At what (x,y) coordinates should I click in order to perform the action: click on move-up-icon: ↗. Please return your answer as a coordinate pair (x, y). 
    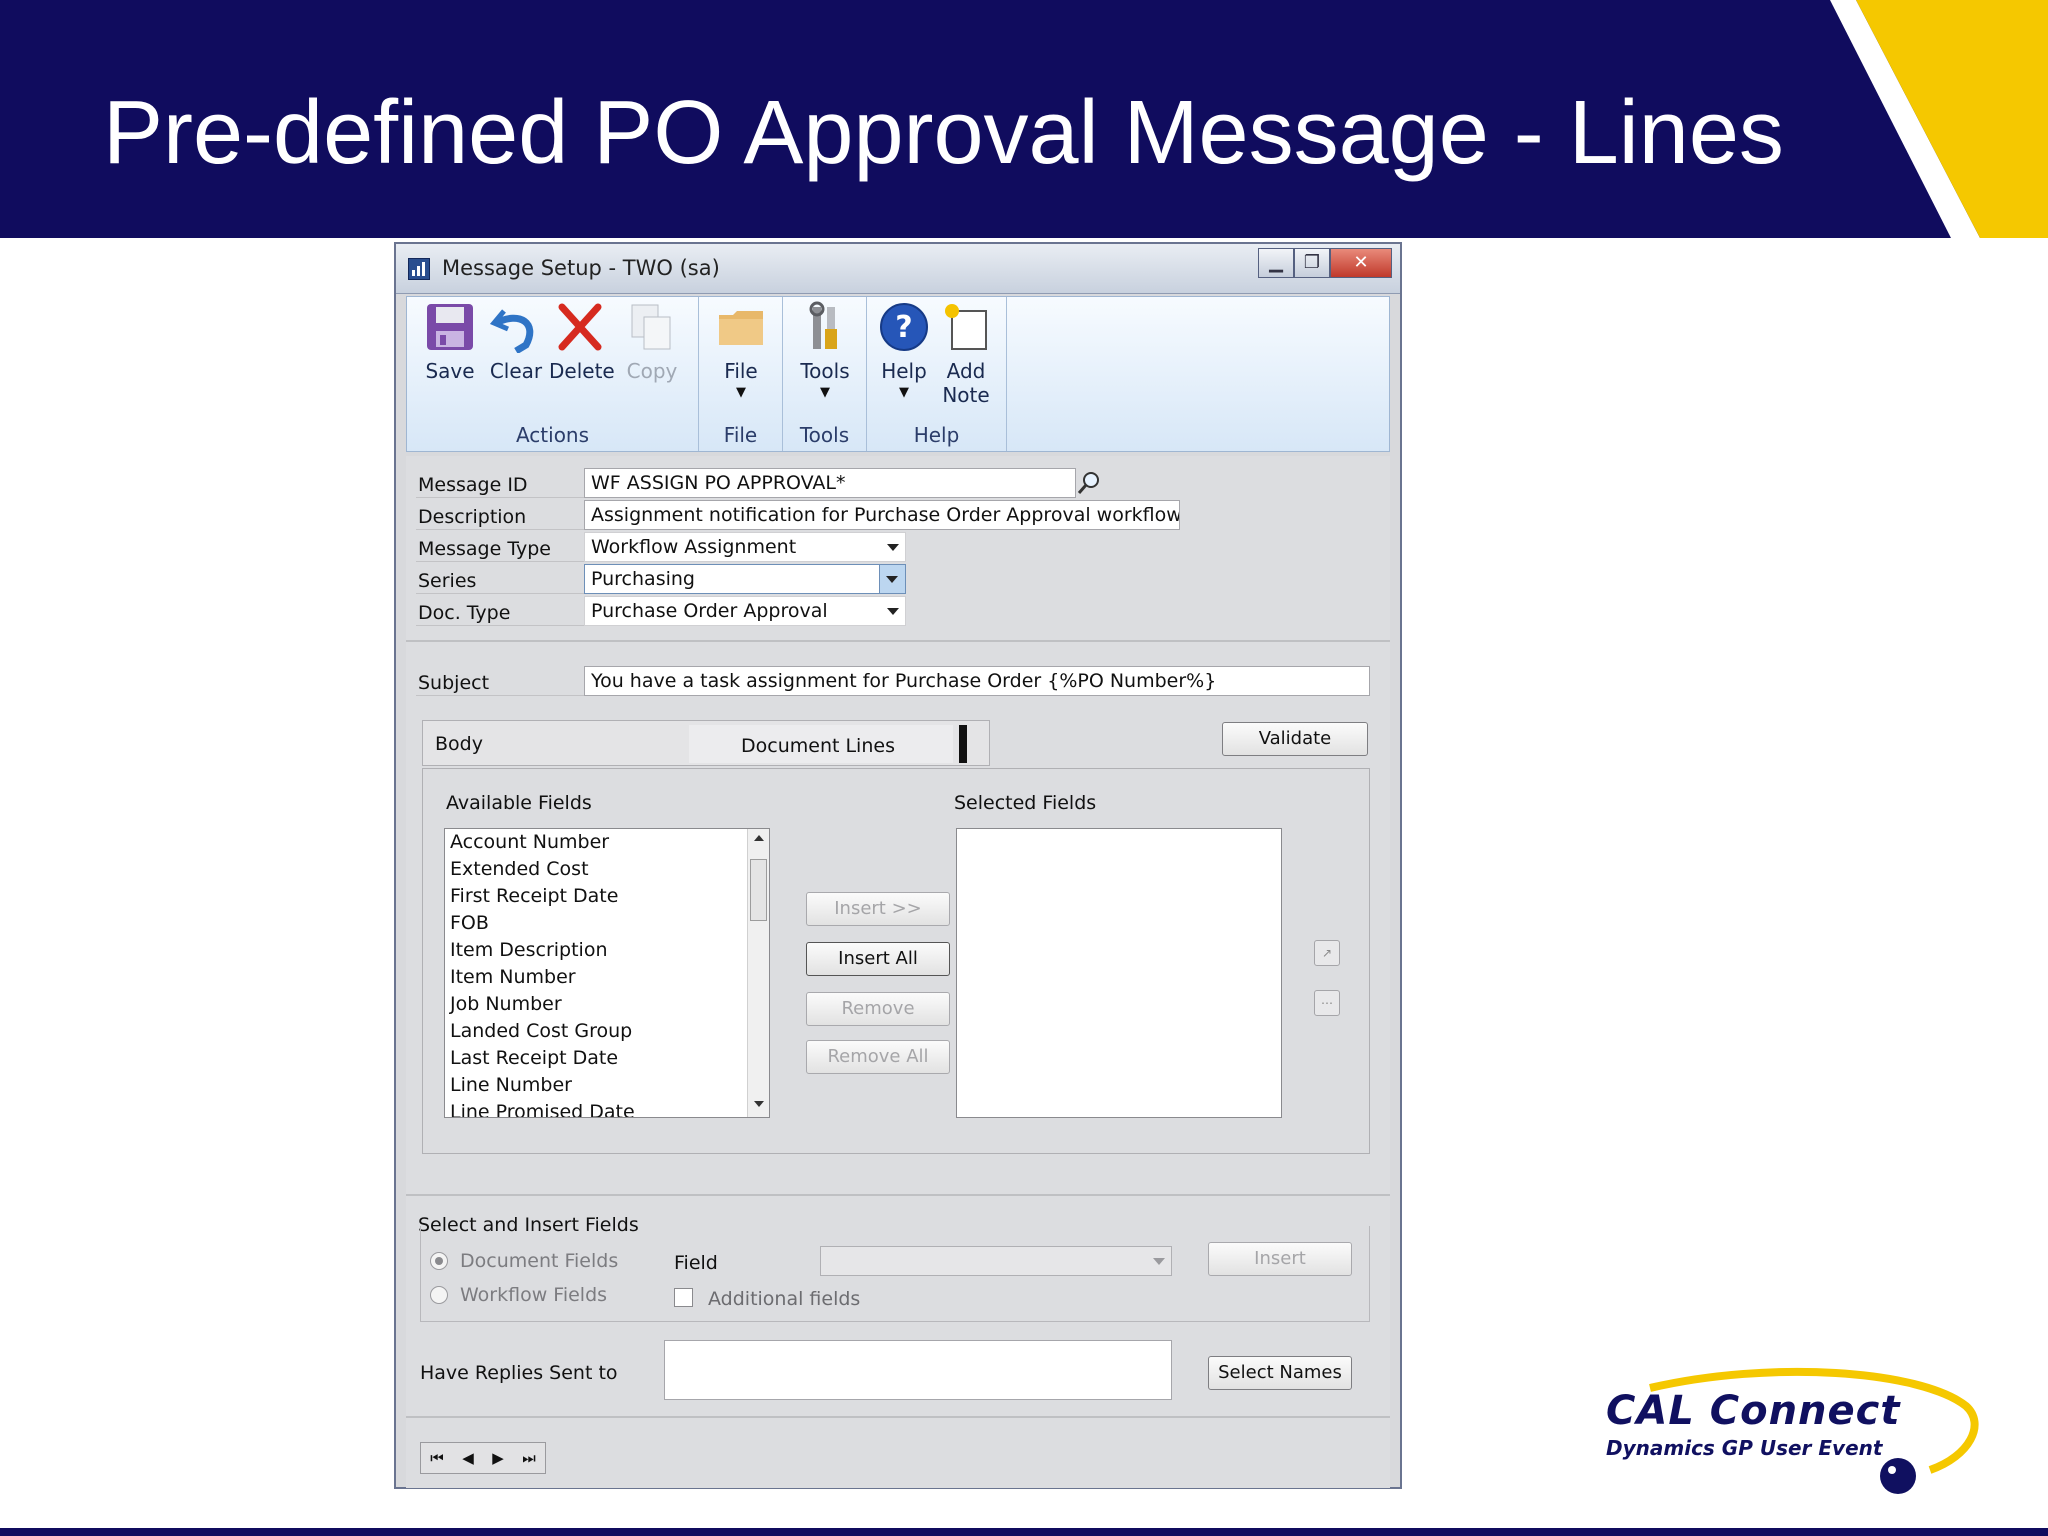
    Looking at the image, I should click on (1327, 953).